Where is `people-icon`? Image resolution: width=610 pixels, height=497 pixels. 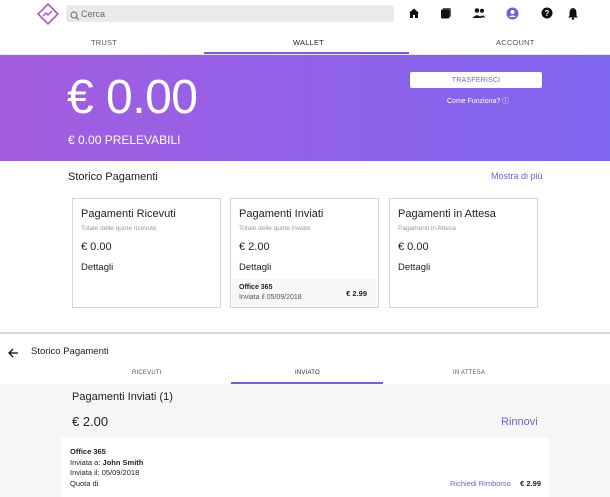 people-icon is located at coordinates (479, 13).